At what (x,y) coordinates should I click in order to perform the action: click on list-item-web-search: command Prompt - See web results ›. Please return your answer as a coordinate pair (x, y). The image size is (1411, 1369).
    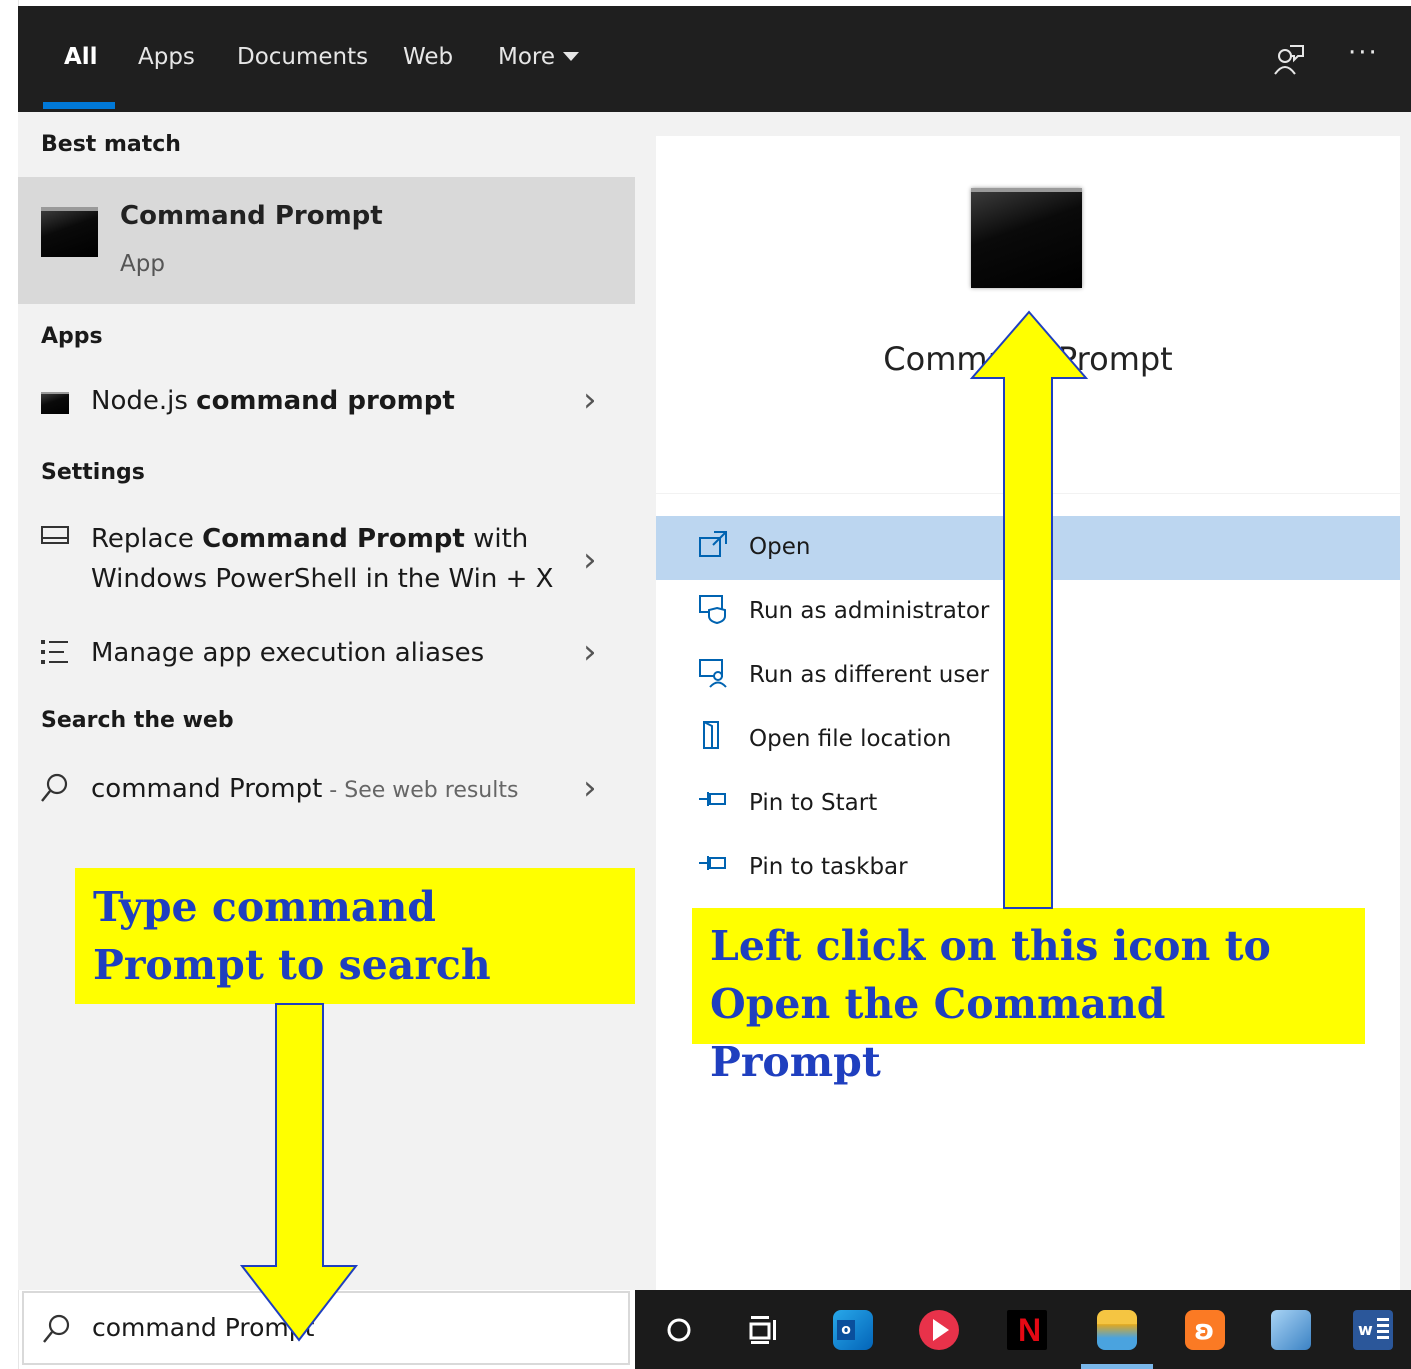
    Looking at the image, I should click on (326, 793).